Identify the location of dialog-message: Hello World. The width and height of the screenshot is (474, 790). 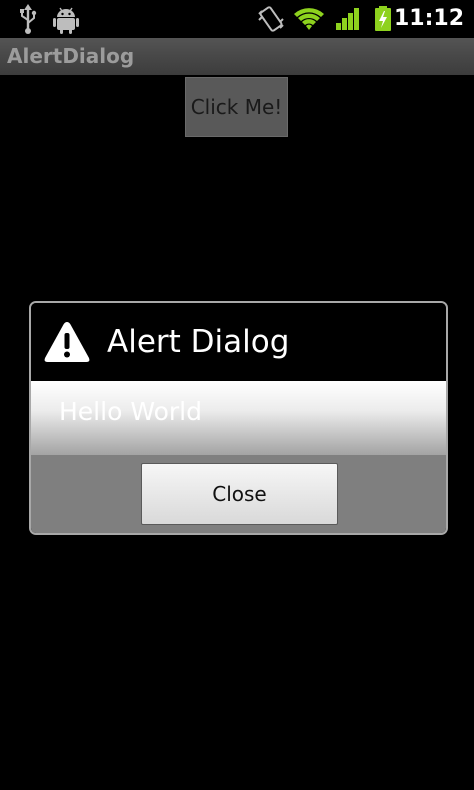
(130, 411).